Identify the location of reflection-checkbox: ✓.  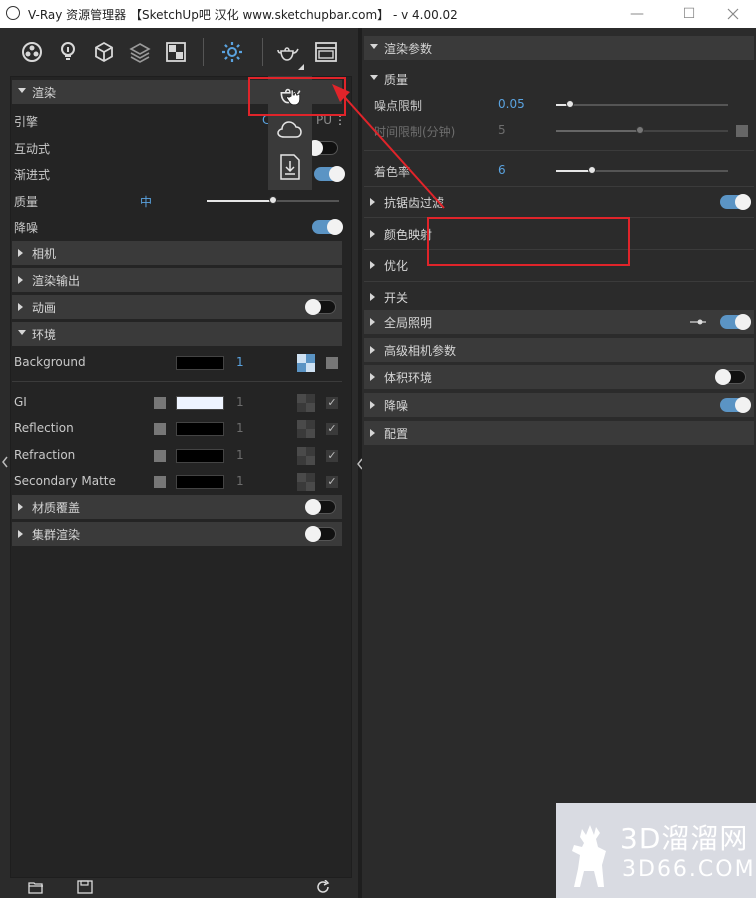
(332, 429).